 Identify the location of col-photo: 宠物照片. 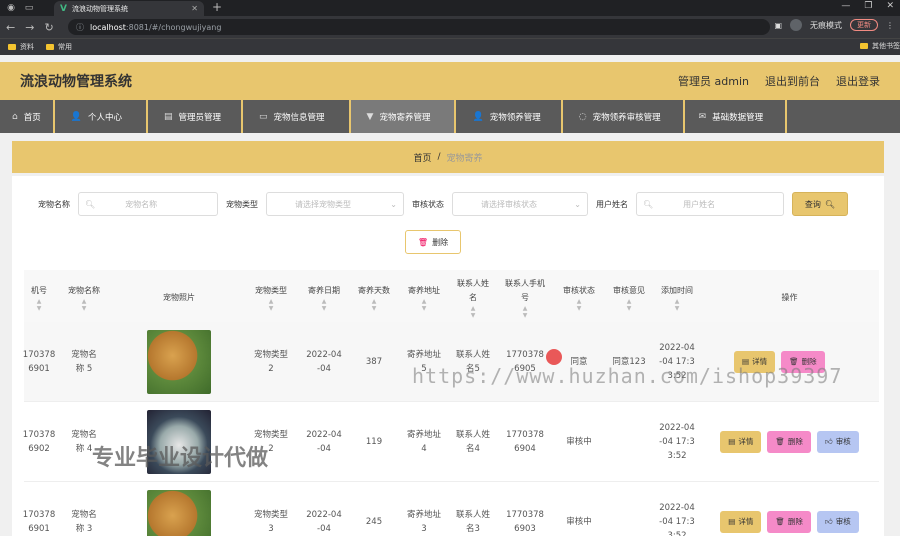
(179, 298).